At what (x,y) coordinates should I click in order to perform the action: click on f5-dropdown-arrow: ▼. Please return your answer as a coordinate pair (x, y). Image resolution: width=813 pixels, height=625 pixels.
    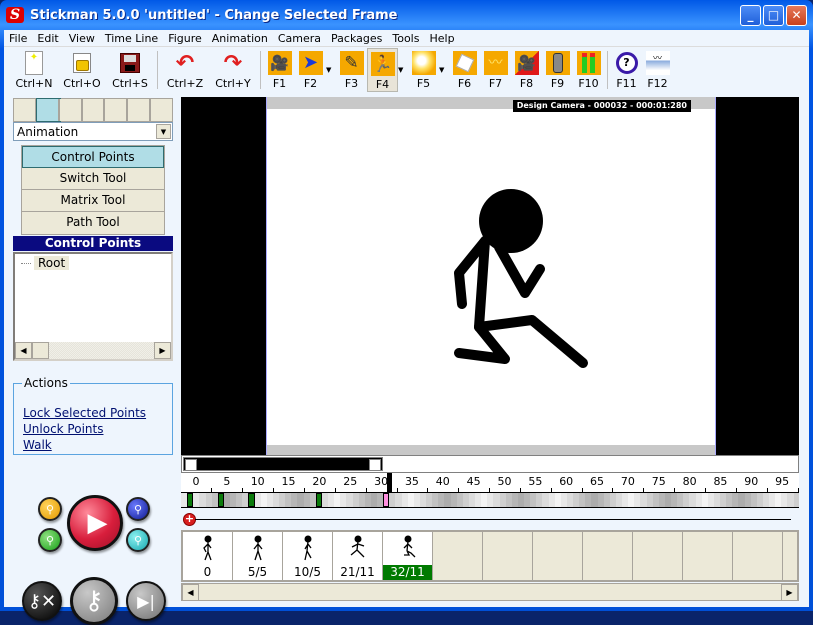
    Looking at the image, I should click on (444, 61).